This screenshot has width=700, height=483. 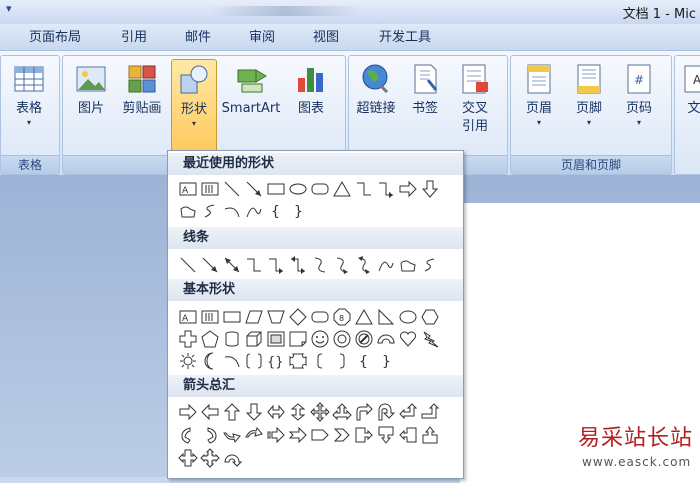 What do you see at coordinates (405, 38) in the screenshot?
I see `tab-developer: 开发工具` at bounding box center [405, 38].